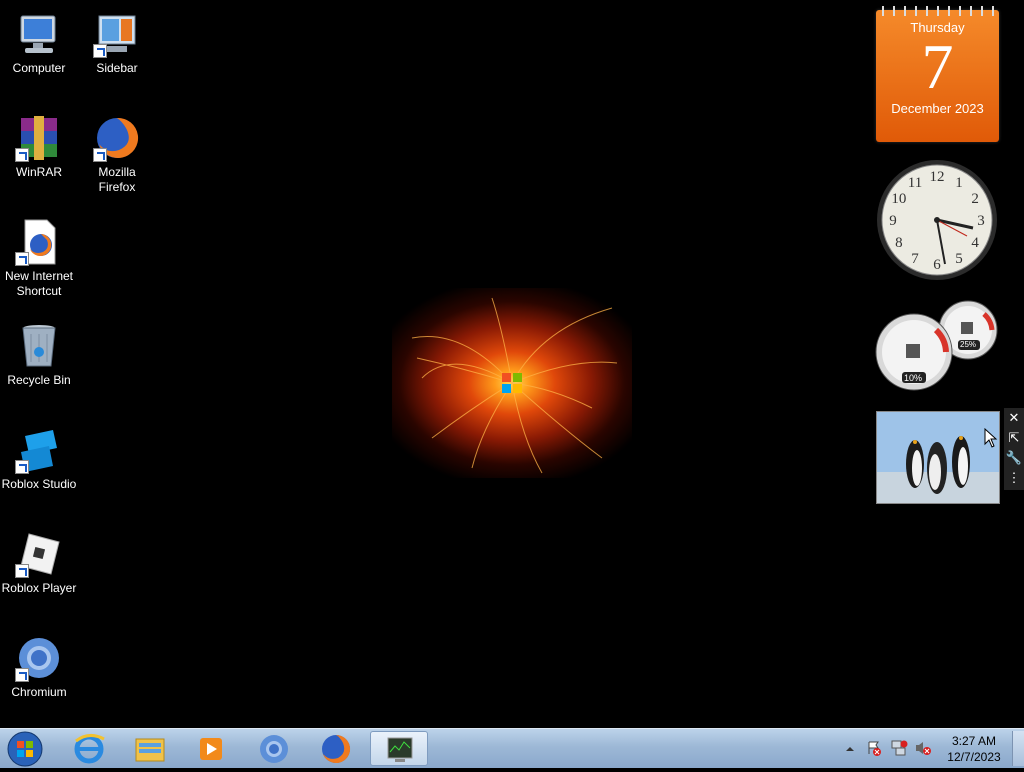 Image resolution: width=1024 pixels, height=772 pixels. I want to click on icon-label: WinRAR, so click(38, 172).